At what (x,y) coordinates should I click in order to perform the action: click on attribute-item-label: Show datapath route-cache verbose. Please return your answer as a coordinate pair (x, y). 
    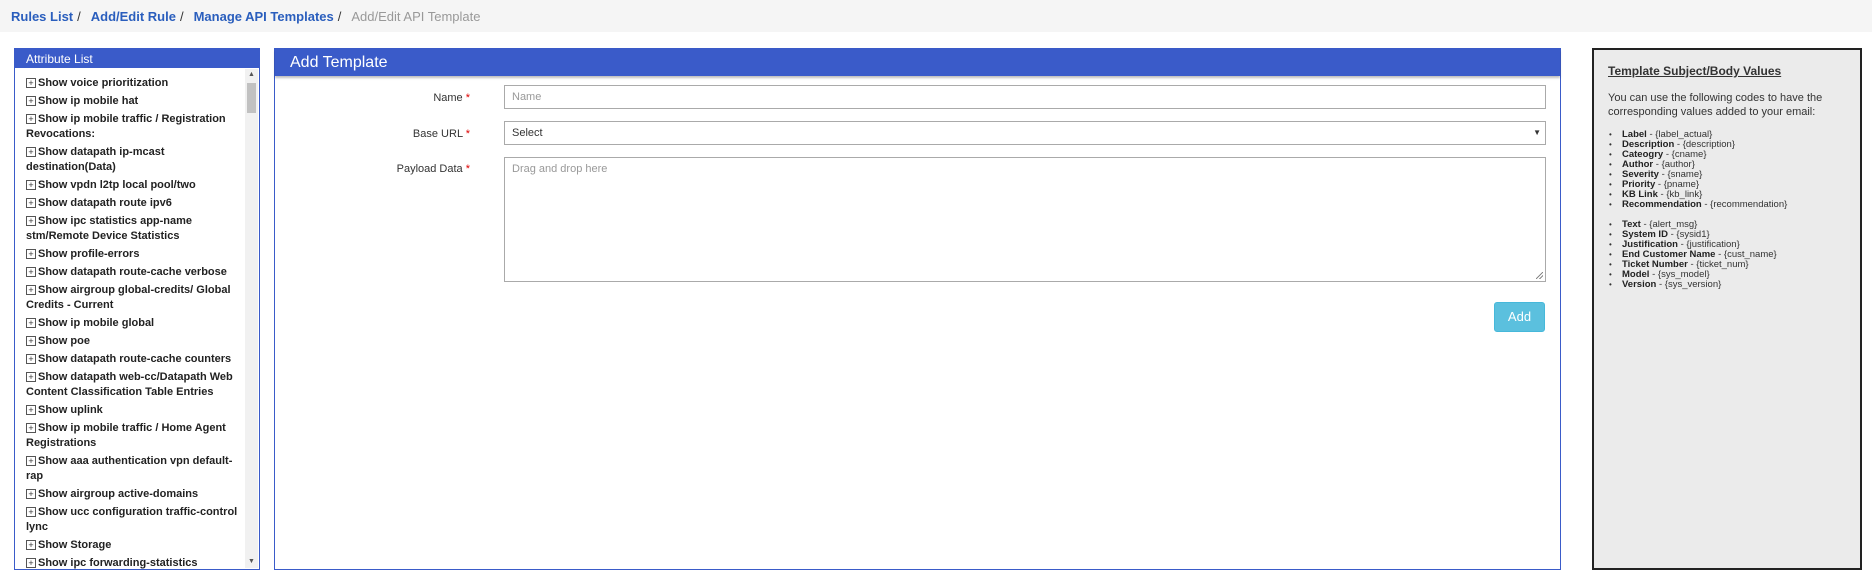
    Looking at the image, I should click on (132, 272).